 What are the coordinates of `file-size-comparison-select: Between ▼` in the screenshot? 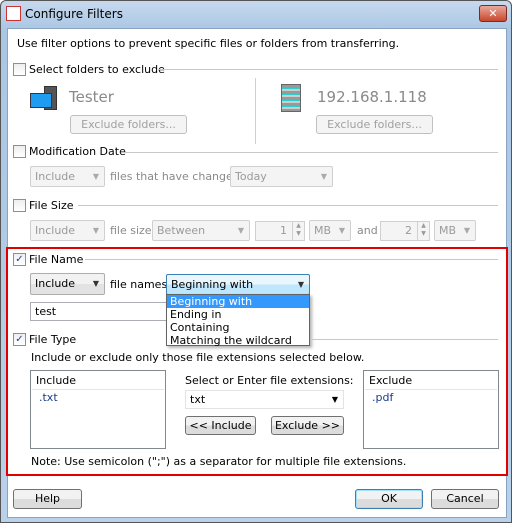 It's located at (201, 230).